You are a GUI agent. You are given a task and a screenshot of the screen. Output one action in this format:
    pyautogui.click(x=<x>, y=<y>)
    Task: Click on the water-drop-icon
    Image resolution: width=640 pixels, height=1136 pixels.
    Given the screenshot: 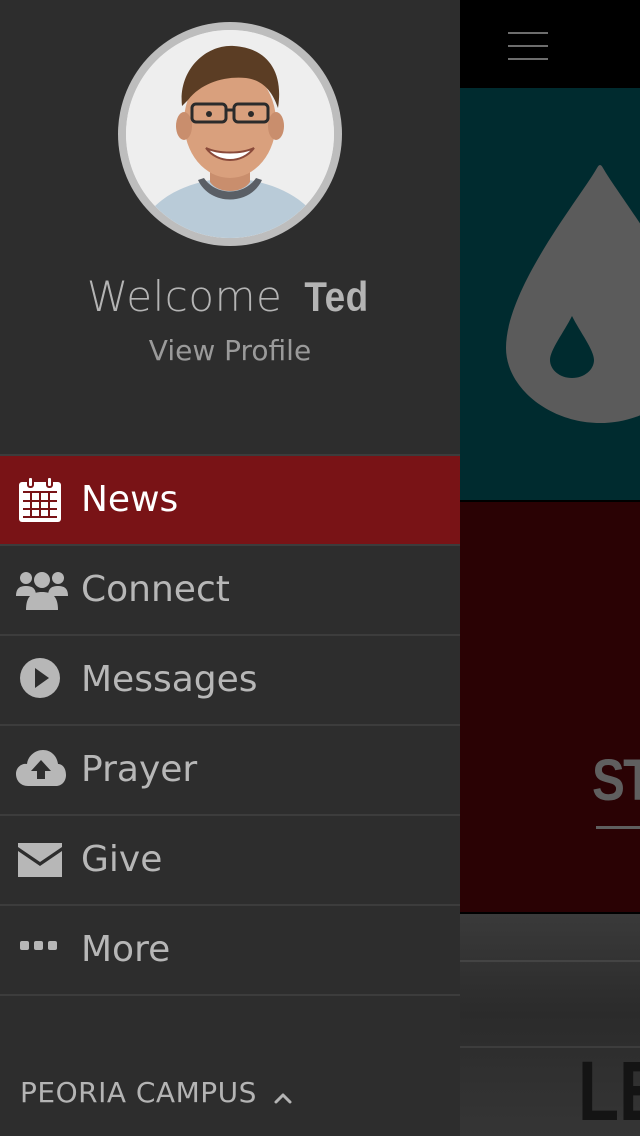 What is the action you would take?
    pyautogui.click(x=573, y=294)
    